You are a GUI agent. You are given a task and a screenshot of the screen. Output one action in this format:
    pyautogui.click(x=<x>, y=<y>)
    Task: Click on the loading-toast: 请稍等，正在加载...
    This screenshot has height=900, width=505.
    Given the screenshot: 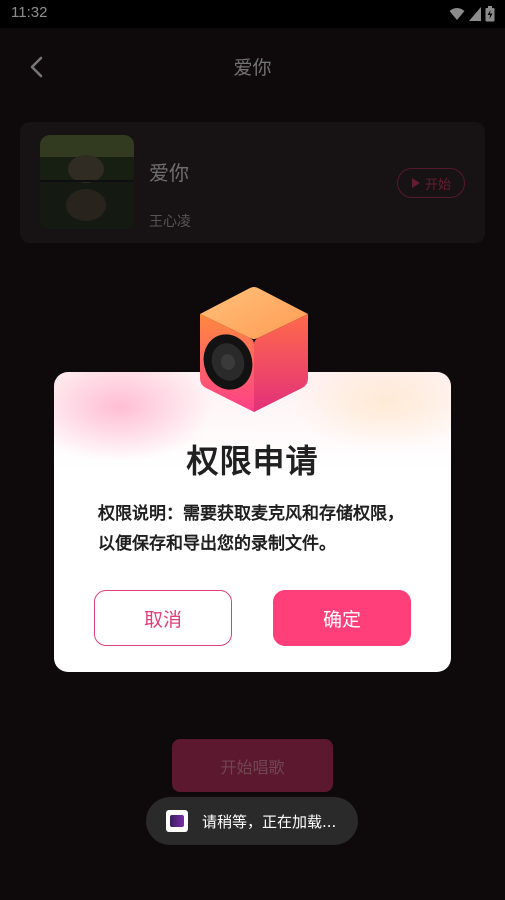 What is the action you would take?
    pyautogui.click(x=252, y=821)
    